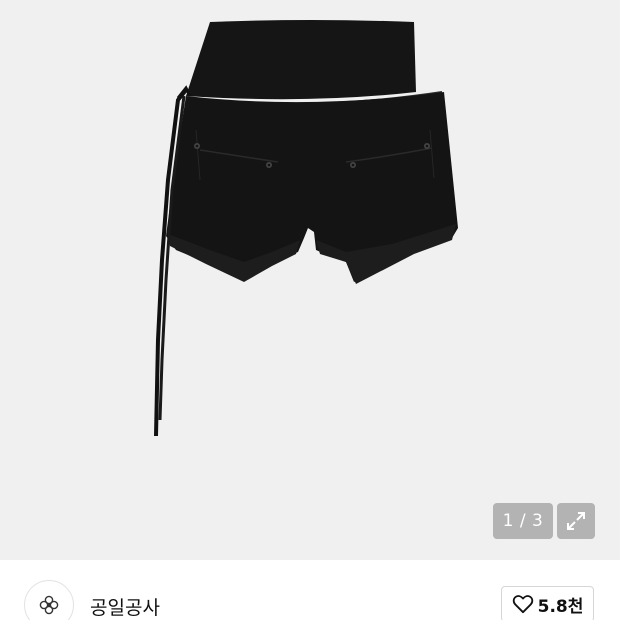  Describe the element at coordinates (310, 590) in the screenshot. I see `seller-bar: 공일공사 5.8천` at that location.